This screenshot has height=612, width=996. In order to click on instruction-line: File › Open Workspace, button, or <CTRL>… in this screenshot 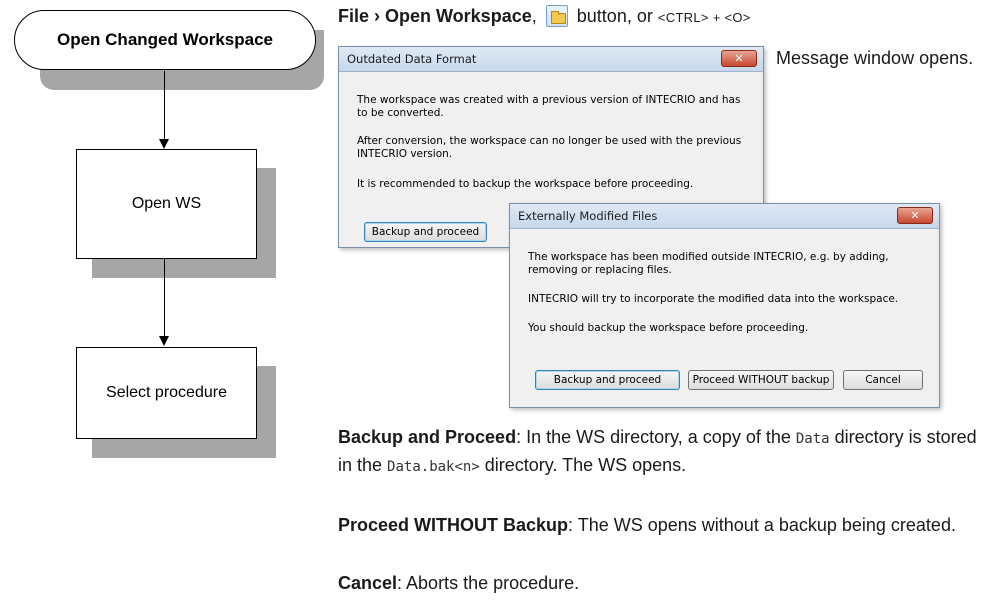, I will do `click(544, 17)`.